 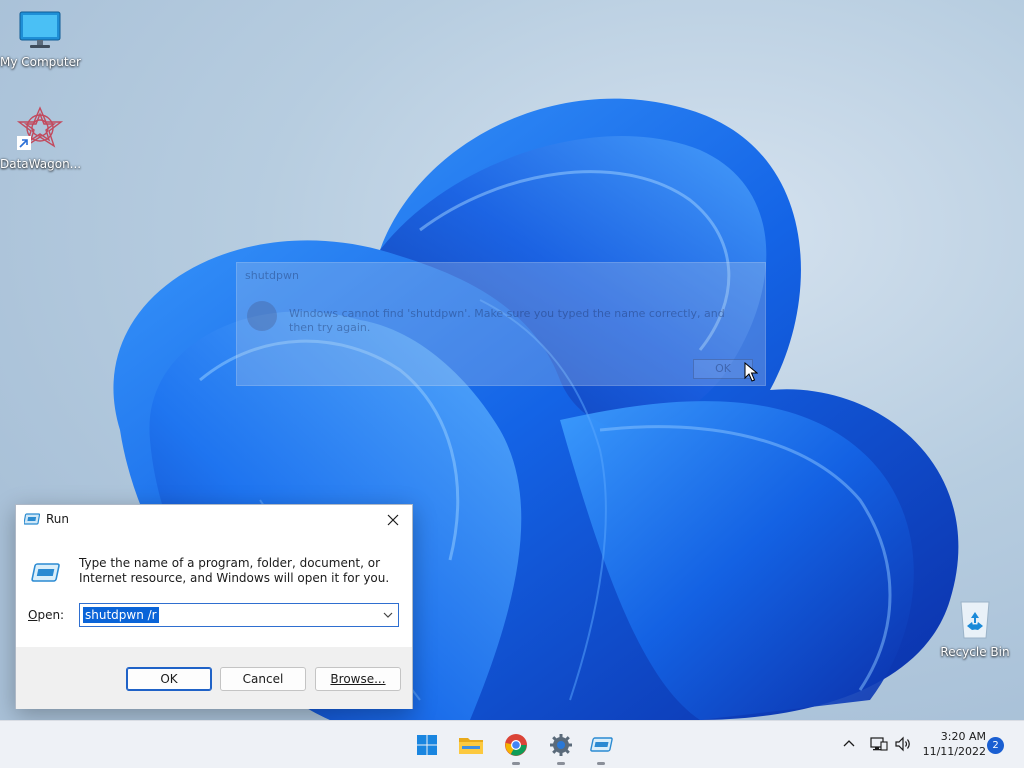 I want to click on start-button, so click(x=427, y=745).